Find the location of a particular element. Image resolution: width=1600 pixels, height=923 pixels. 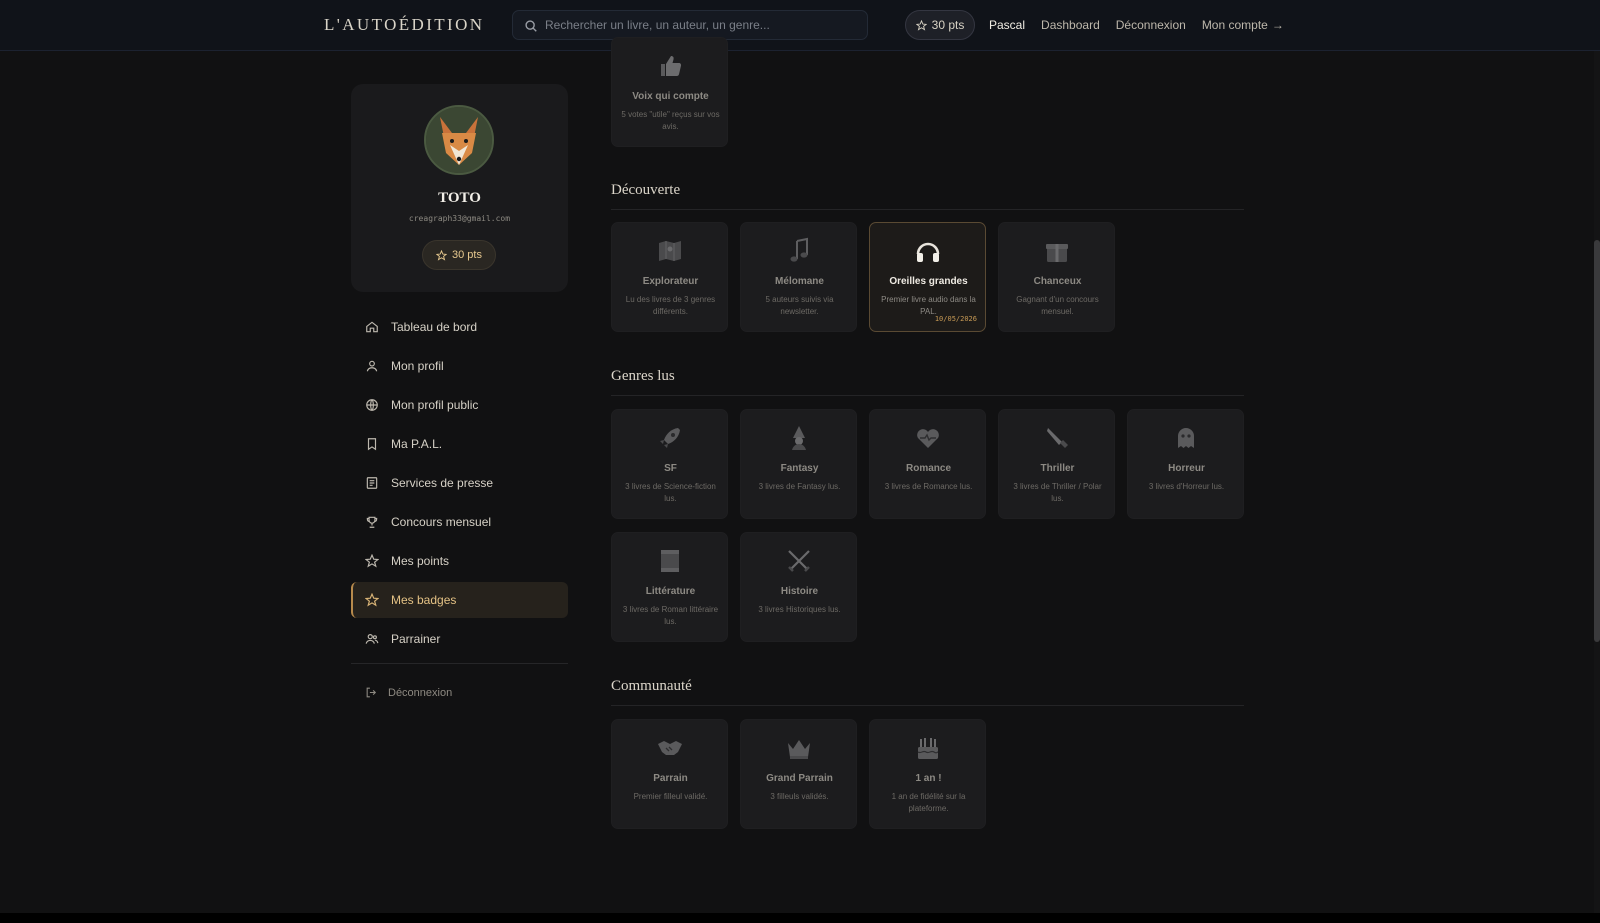

sidebar-item-label: Mon profil is located at coordinates (417, 366).